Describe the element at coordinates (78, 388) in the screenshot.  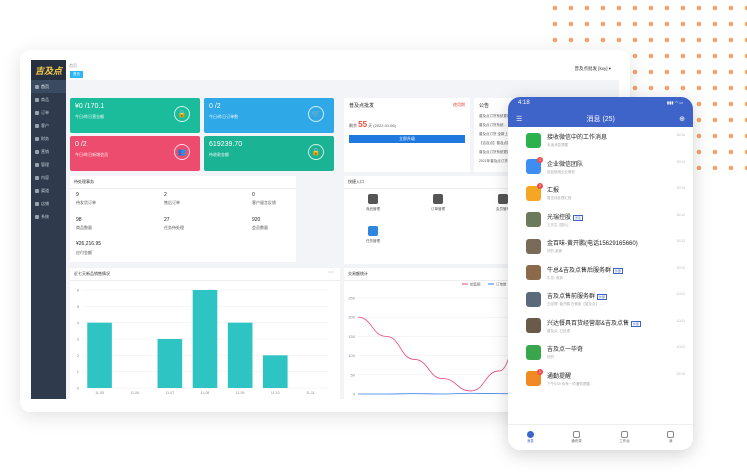
I see `bar-y-tick: 0` at that location.